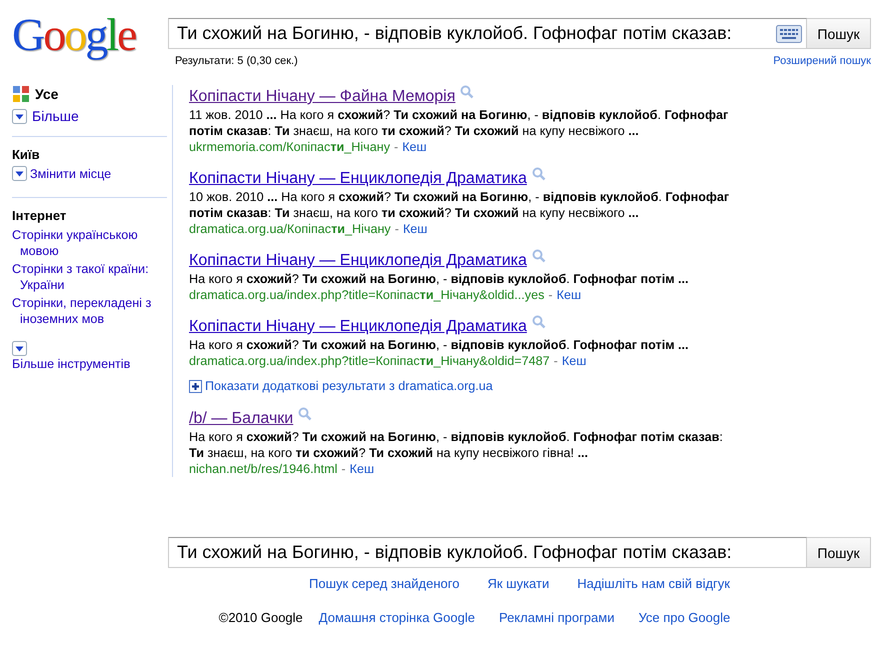  What do you see at coordinates (71, 173) in the screenshot?
I see `change-location-link: Змінити місце` at bounding box center [71, 173].